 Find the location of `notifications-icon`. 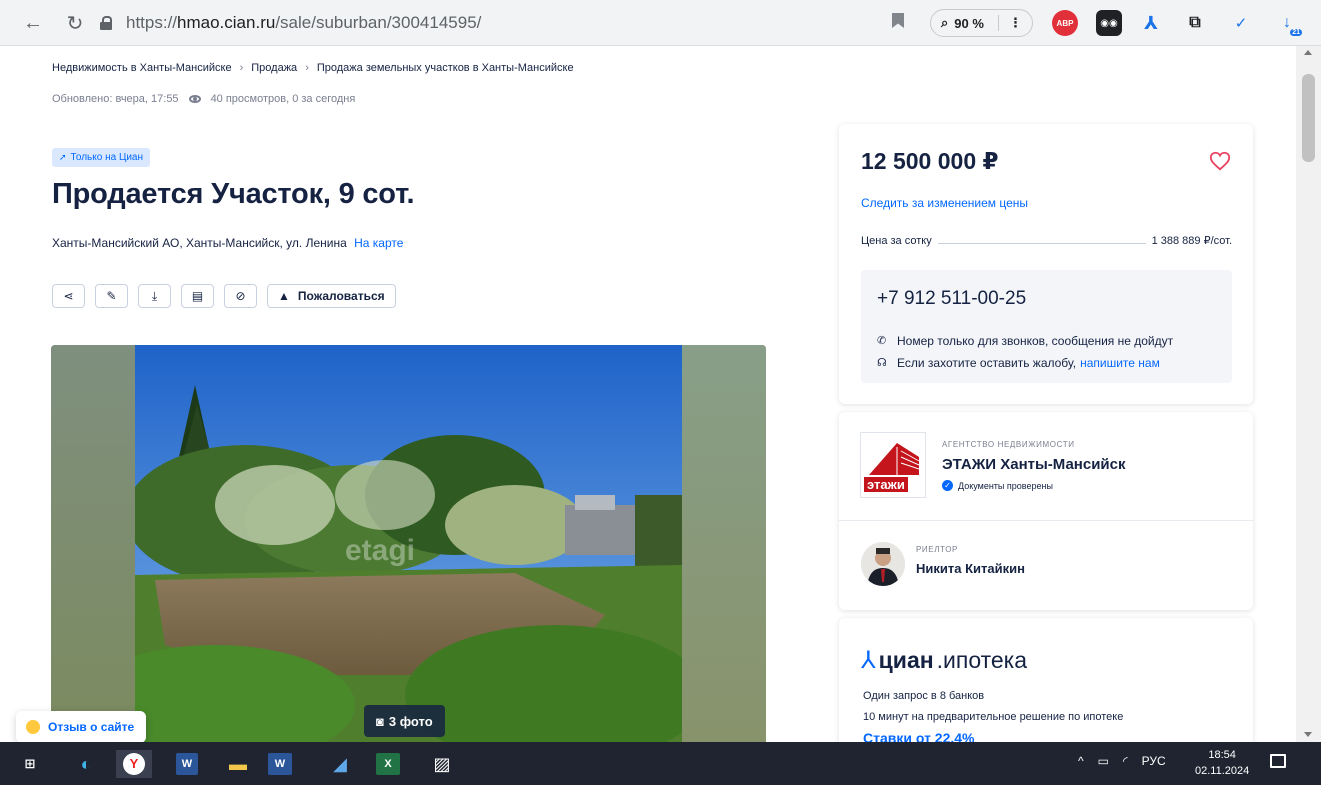

notifications-icon is located at coordinates (1278, 761).